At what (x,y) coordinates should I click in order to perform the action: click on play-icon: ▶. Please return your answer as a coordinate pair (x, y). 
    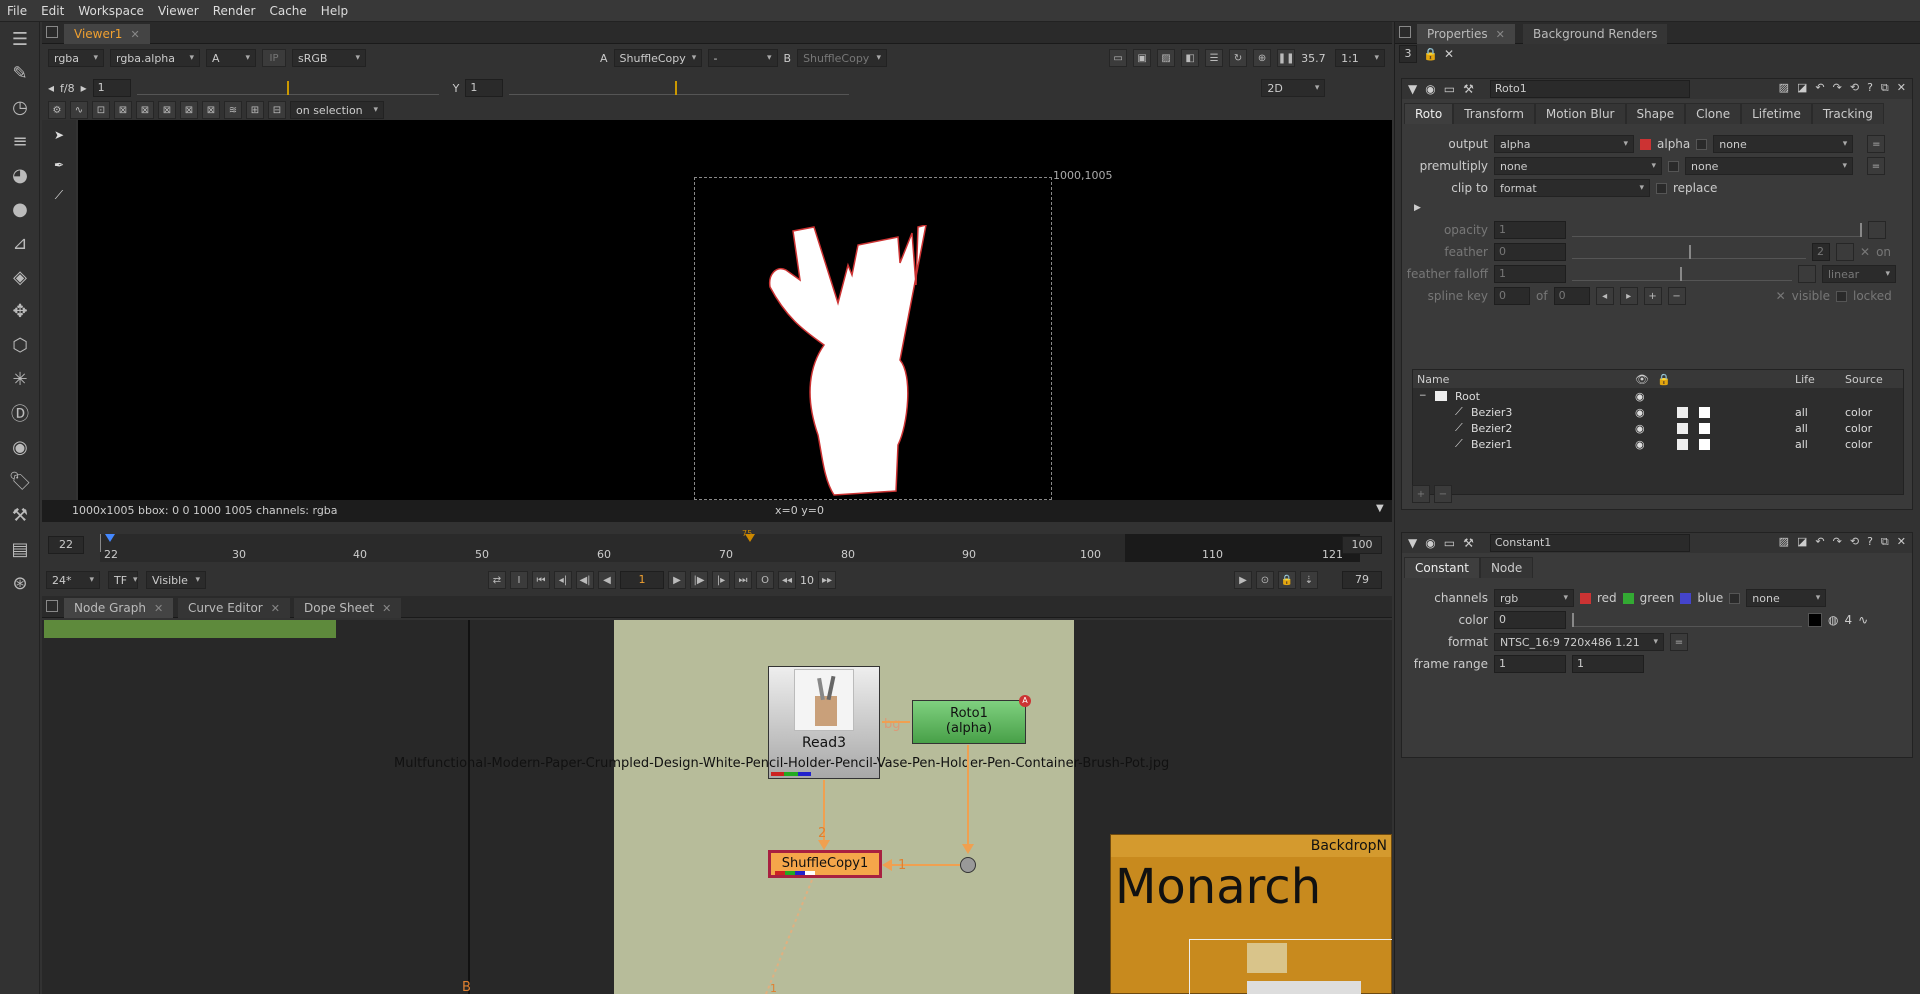
    Looking at the image, I should click on (677, 580).